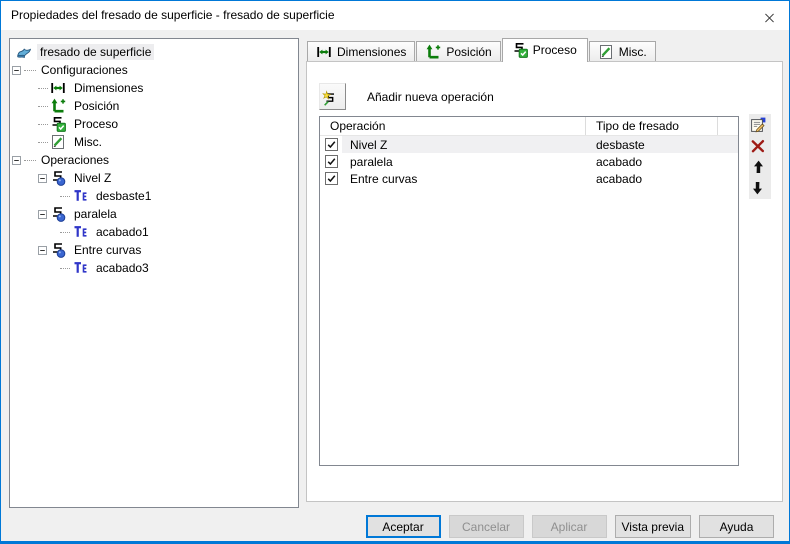  I want to click on edit-operation-button, so click(759, 125).